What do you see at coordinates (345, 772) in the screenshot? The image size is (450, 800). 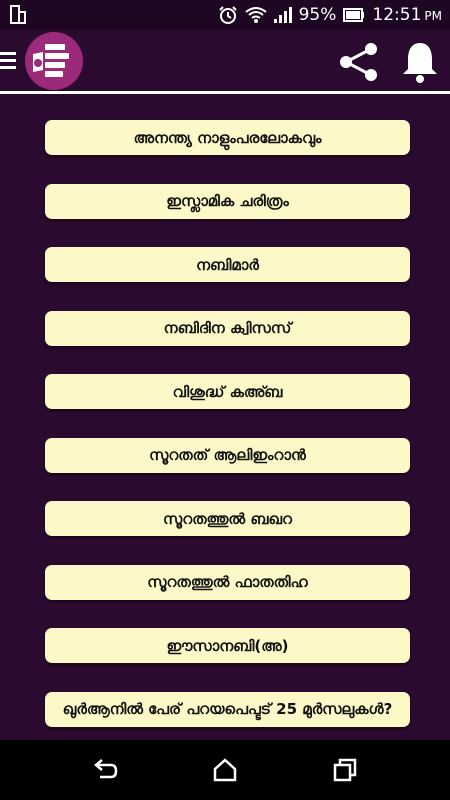 I see `recents-icon` at bounding box center [345, 772].